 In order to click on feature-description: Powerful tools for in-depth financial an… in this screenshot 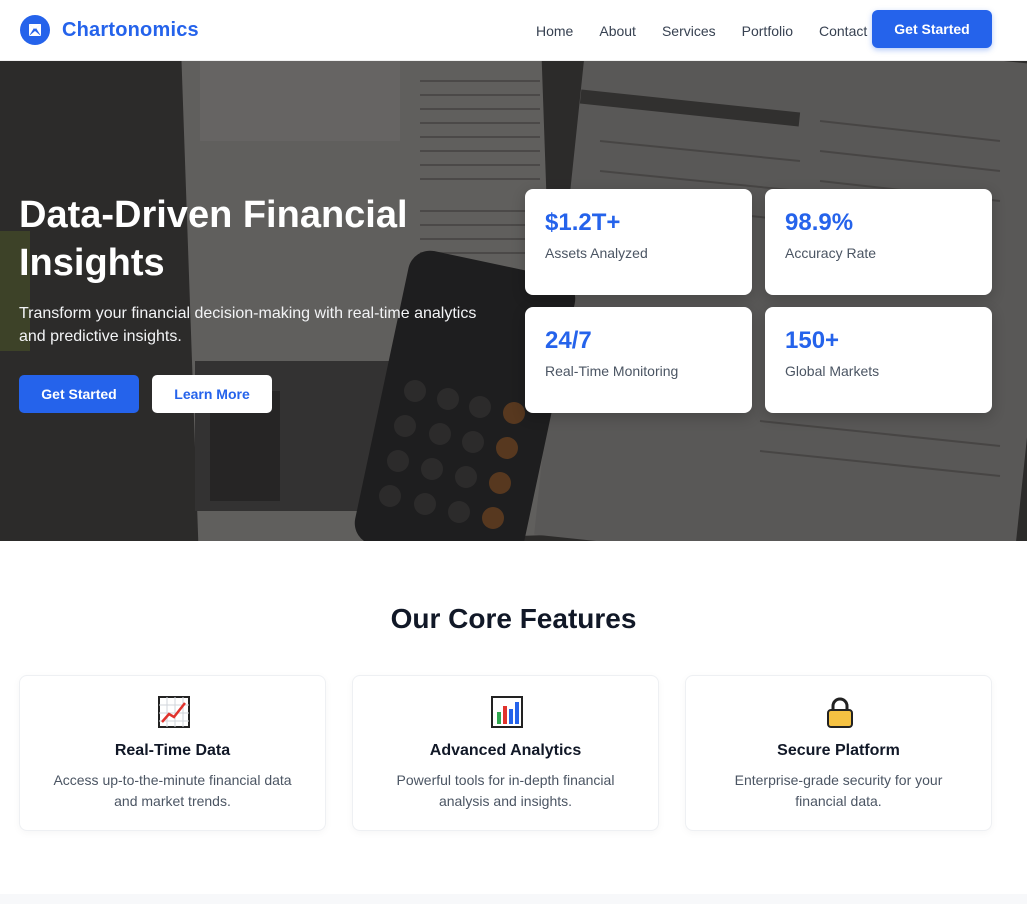, I will do `click(505, 790)`.